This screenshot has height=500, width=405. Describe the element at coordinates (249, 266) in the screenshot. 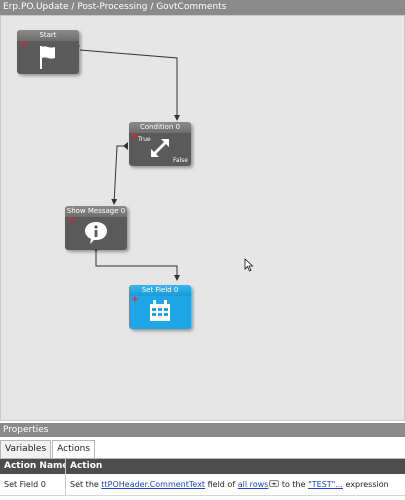

I see `mouse-pointer-icon` at that location.